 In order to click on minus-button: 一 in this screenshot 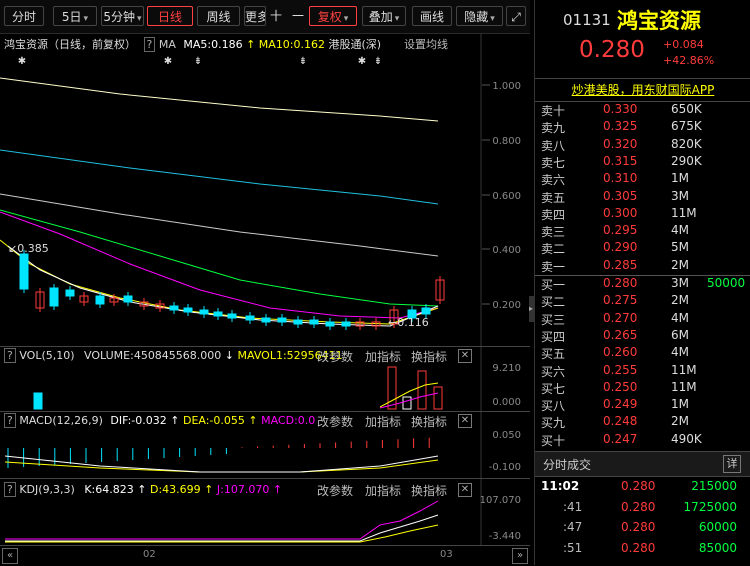, I will do `click(298, 16)`.